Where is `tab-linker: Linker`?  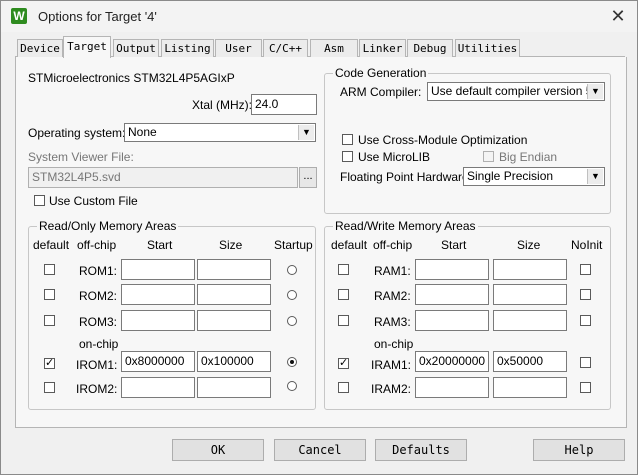 tab-linker: Linker is located at coordinates (382, 48).